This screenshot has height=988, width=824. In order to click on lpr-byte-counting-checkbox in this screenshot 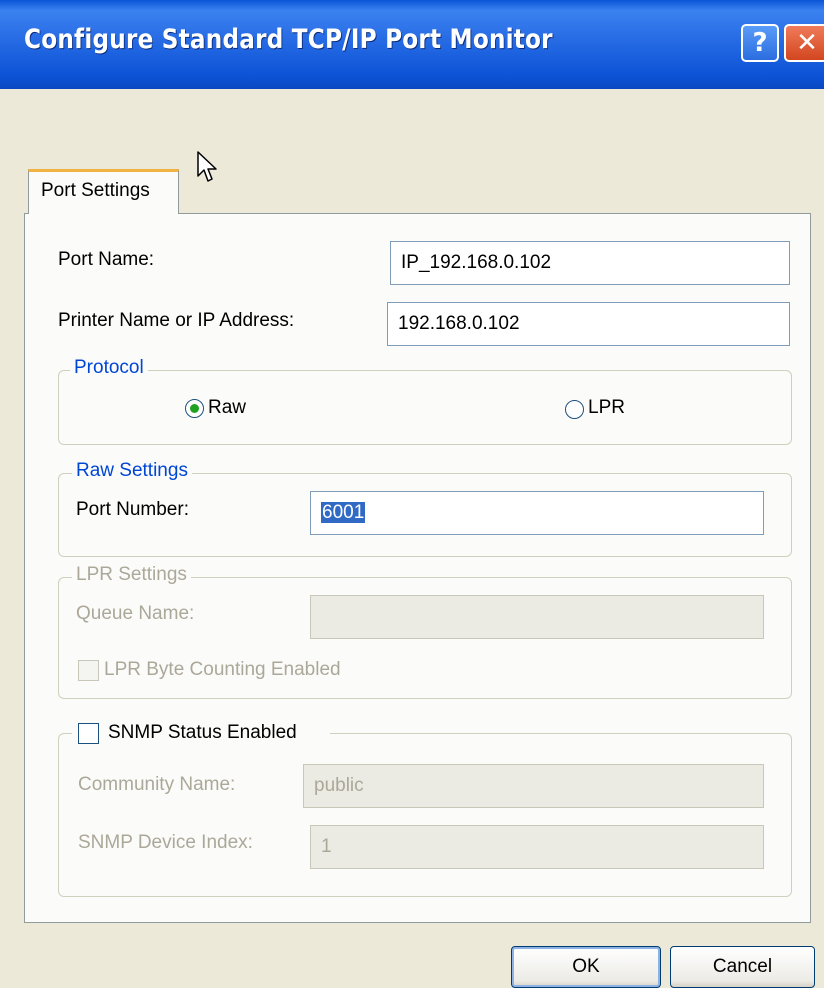, I will do `click(88, 670)`.